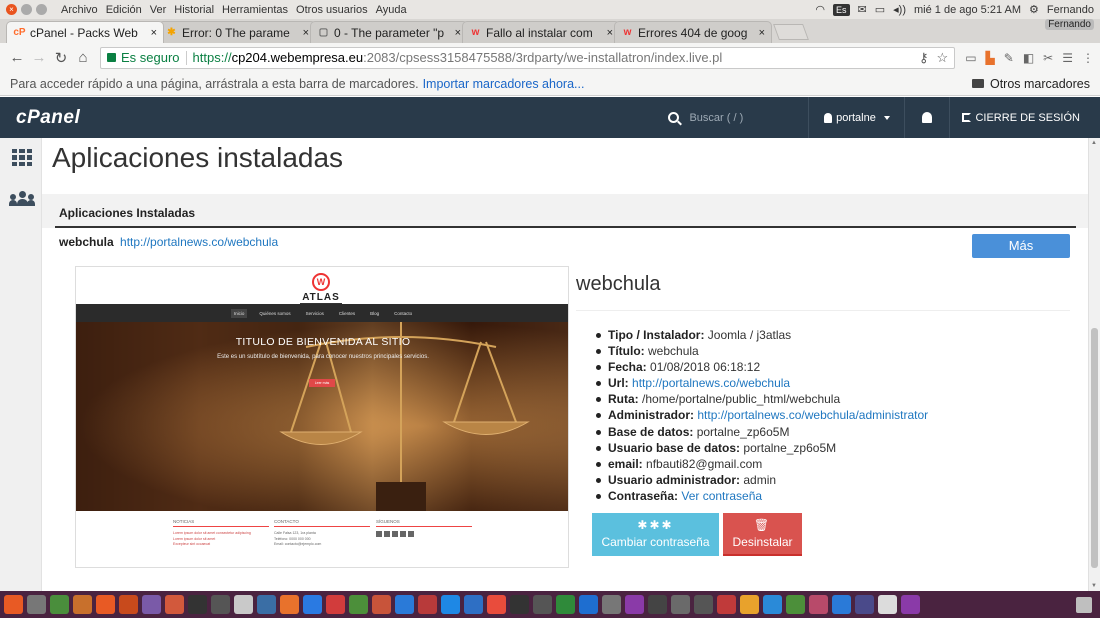 The image size is (1100, 618). What do you see at coordinates (1084, 604) in the screenshot?
I see `trash-icon` at bounding box center [1084, 604].